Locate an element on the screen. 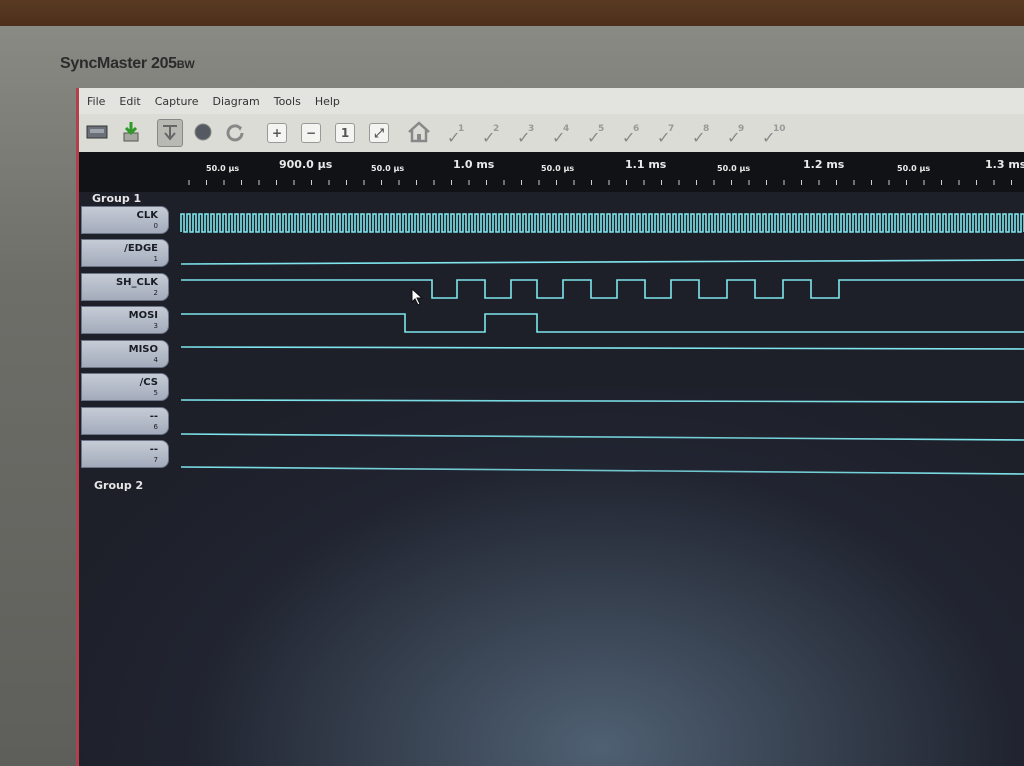  device-icon is located at coordinates (97, 132).